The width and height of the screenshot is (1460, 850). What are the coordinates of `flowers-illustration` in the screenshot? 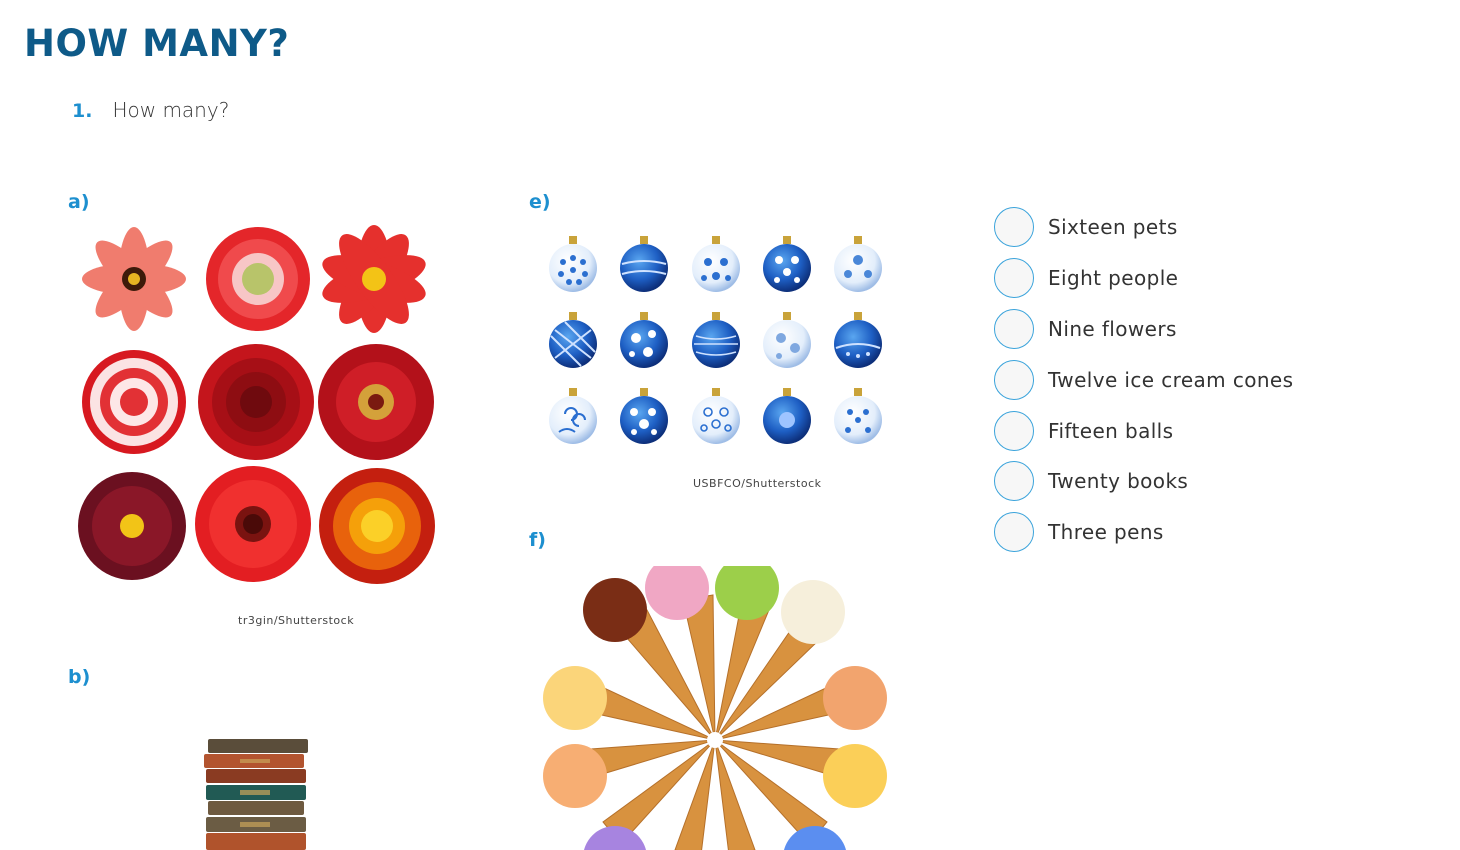 It's located at (256, 404).